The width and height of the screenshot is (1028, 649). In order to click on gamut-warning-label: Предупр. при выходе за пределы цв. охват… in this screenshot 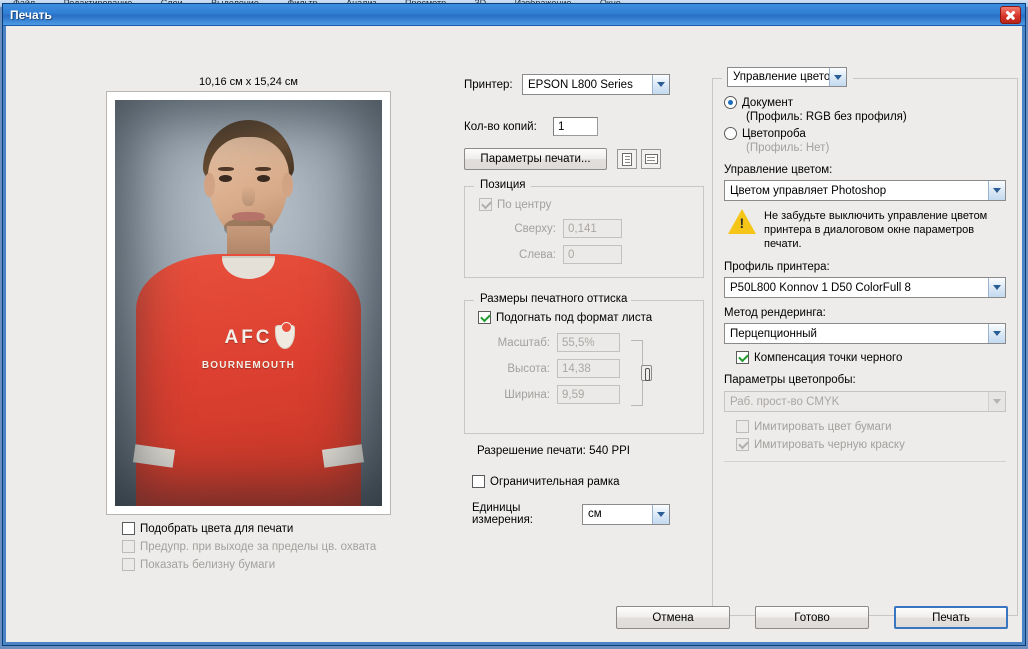, I will do `click(258, 546)`.